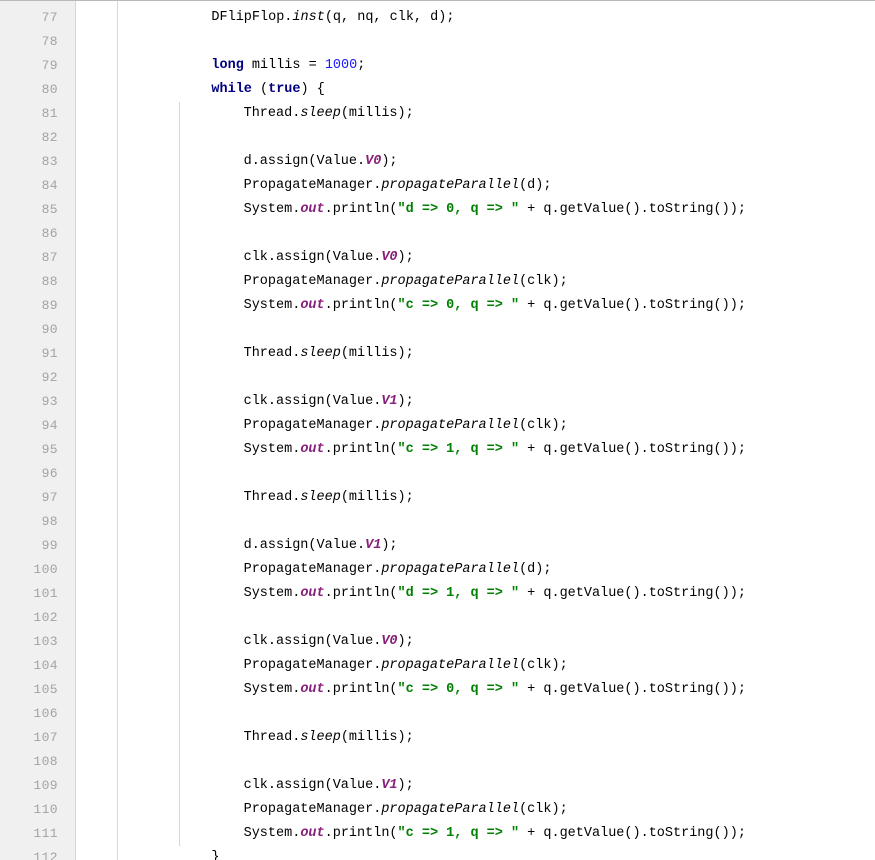 The width and height of the screenshot is (875, 860). Describe the element at coordinates (49, 185) in the screenshot. I see `line-number: 84` at that location.